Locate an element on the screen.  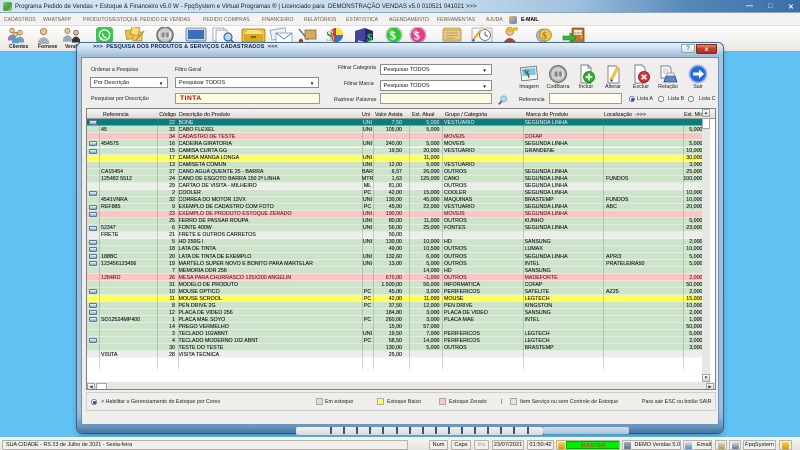
svg-text: EXIT is located at coordinates (579, 34).